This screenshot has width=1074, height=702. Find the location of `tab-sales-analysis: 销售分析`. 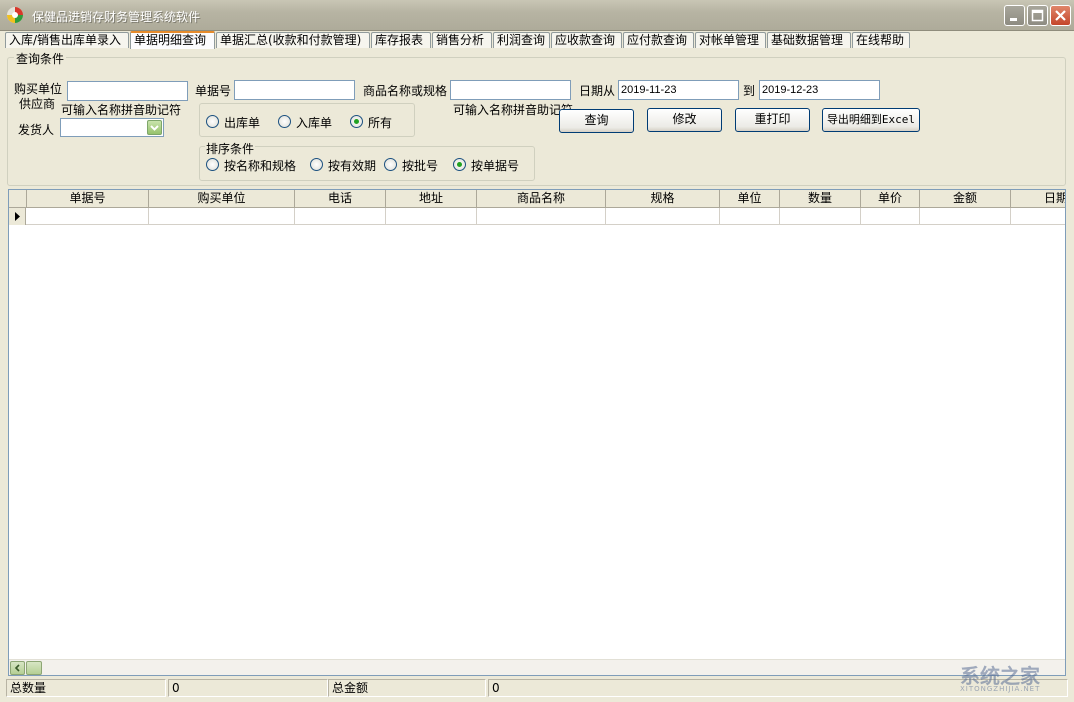

tab-sales-analysis: 销售分析 is located at coordinates (462, 40).